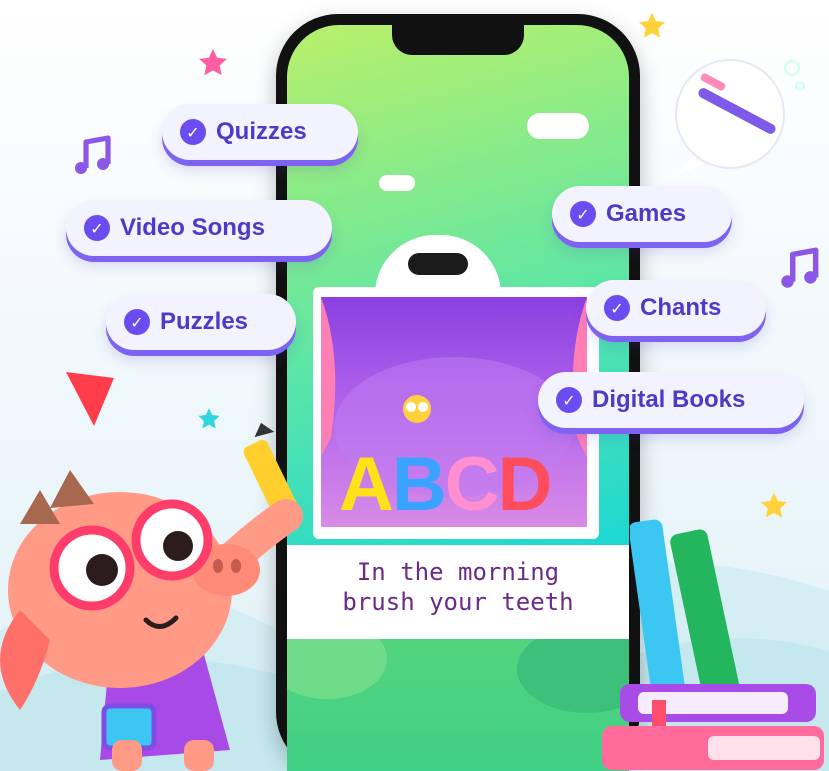 The image size is (829, 771). I want to click on feature-pill-puzzles: ✓ Puzzles, so click(201, 322).